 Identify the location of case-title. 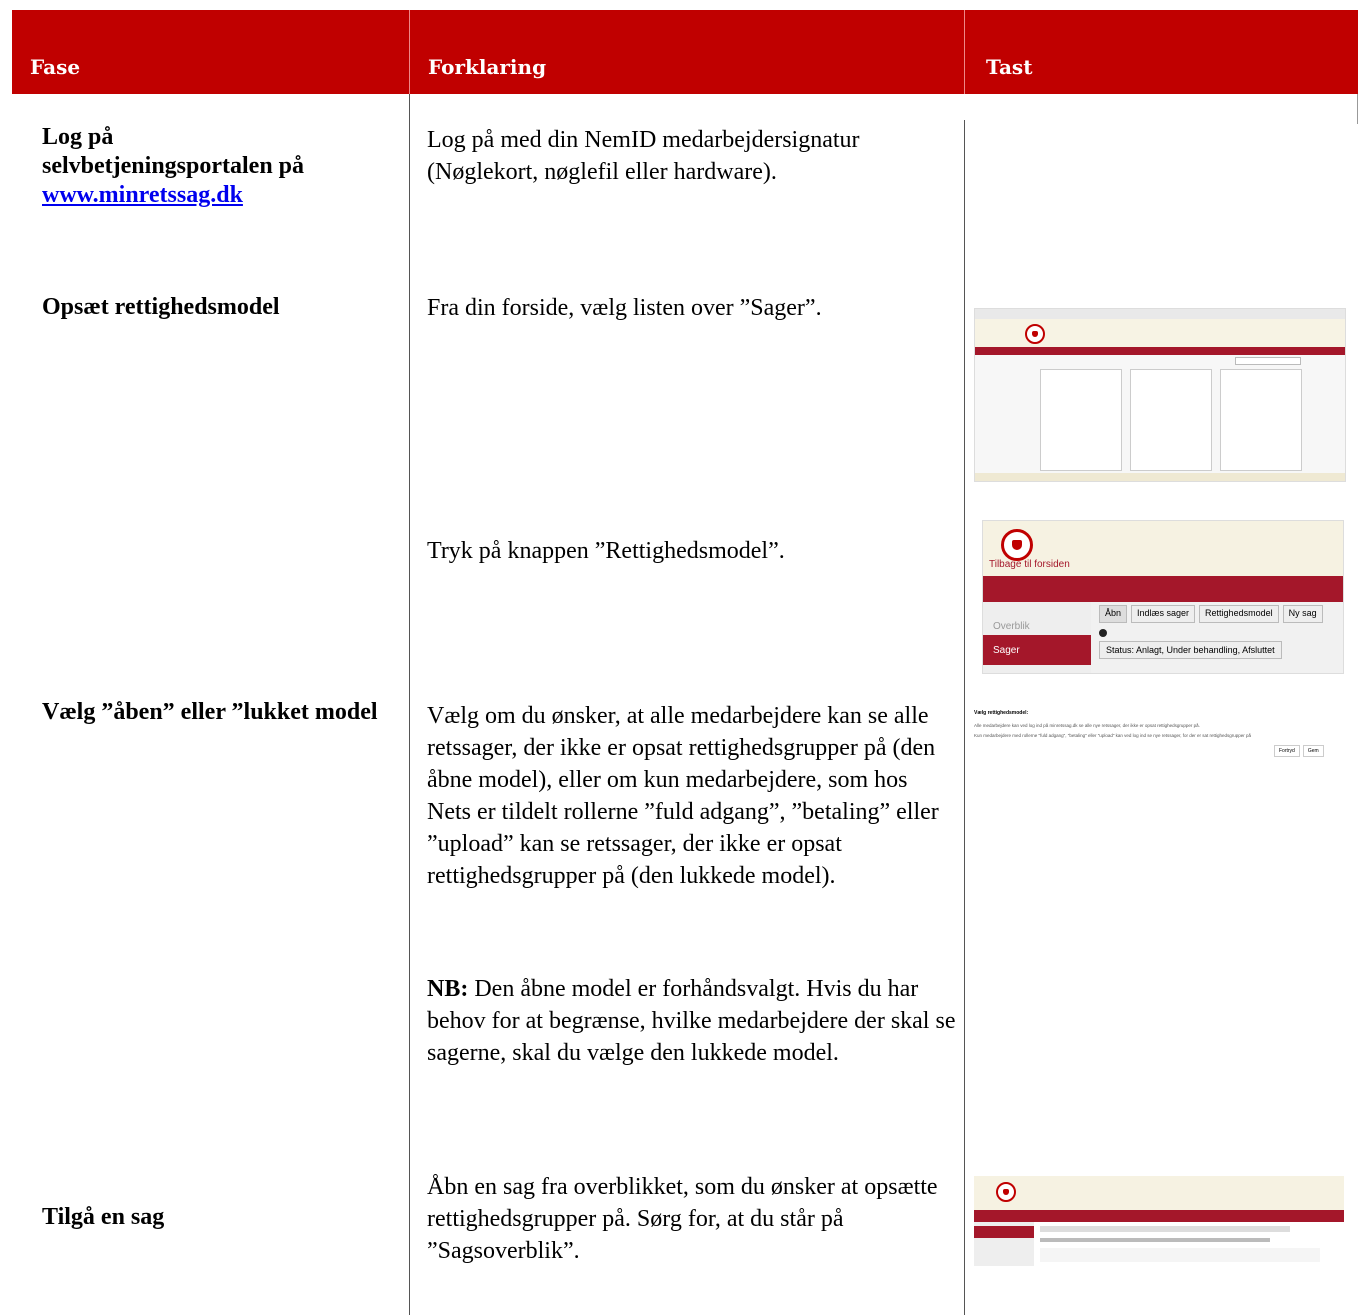
(1155, 1240).